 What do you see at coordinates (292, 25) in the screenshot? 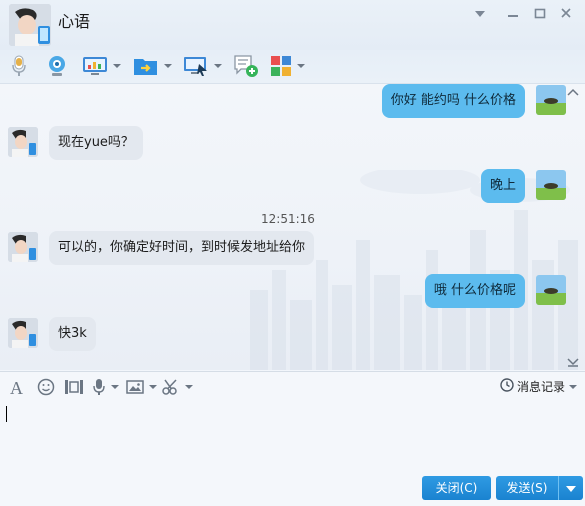
I see `title-bar: 心语` at bounding box center [292, 25].